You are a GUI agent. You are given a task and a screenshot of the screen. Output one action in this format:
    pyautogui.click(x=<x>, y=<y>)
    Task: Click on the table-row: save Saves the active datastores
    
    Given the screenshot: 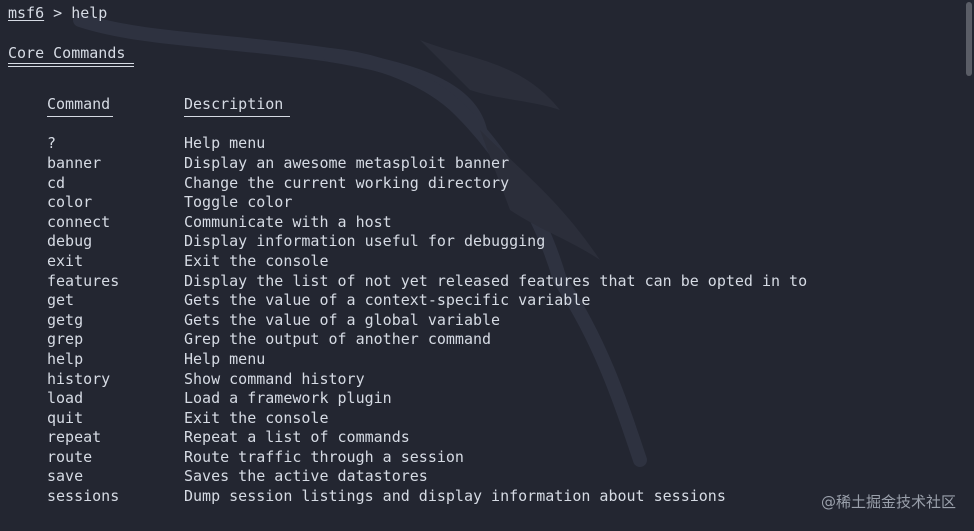 What is the action you would take?
    pyautogui.click(x=500, y=477)
    